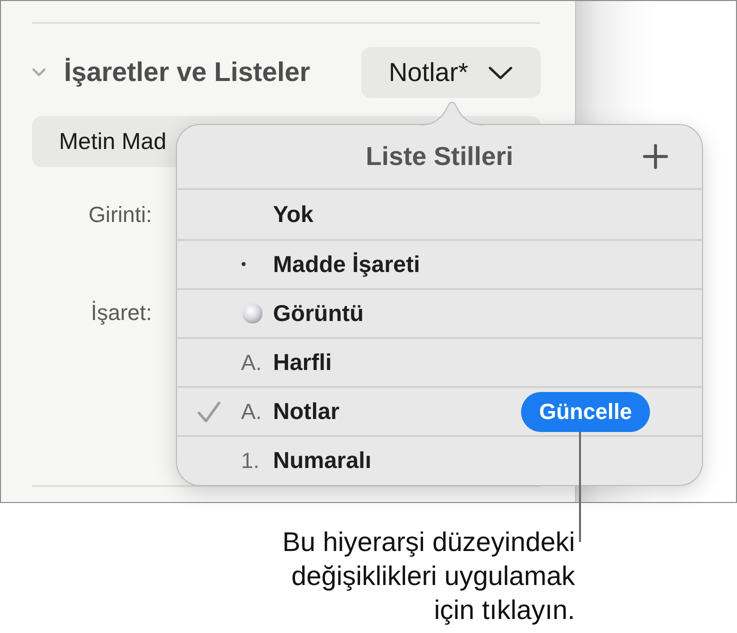 The height and width of the screenshot is (633, 737). What do you see at coordinates (428, 576) in the screenshot?
I see `callout-text: Bu hiyerarşi düzeyindeki değişiklikleri uygulamak için tıklayın.` at bounding box center [428, 576].